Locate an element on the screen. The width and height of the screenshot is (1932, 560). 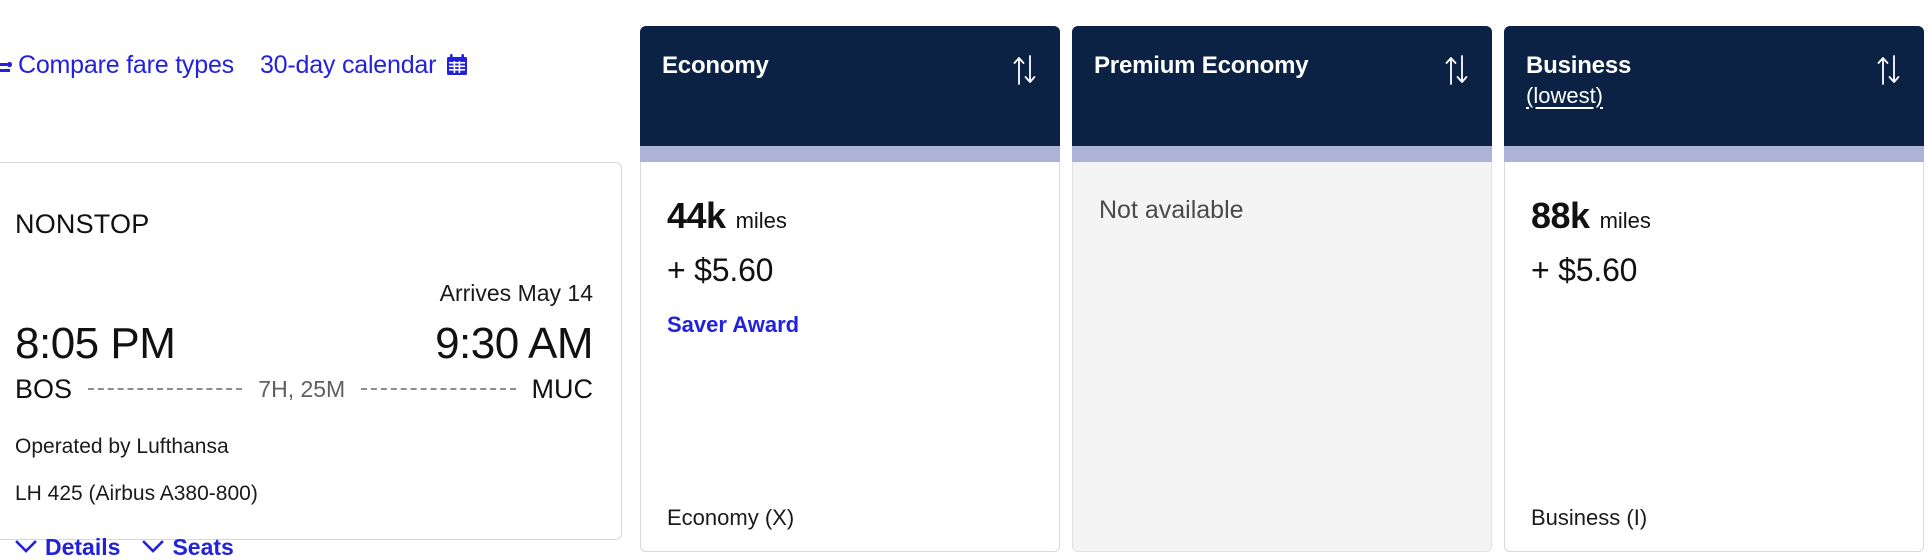
operated-by-label: Operated by Lufthansa is located at coordinates (122, 446).